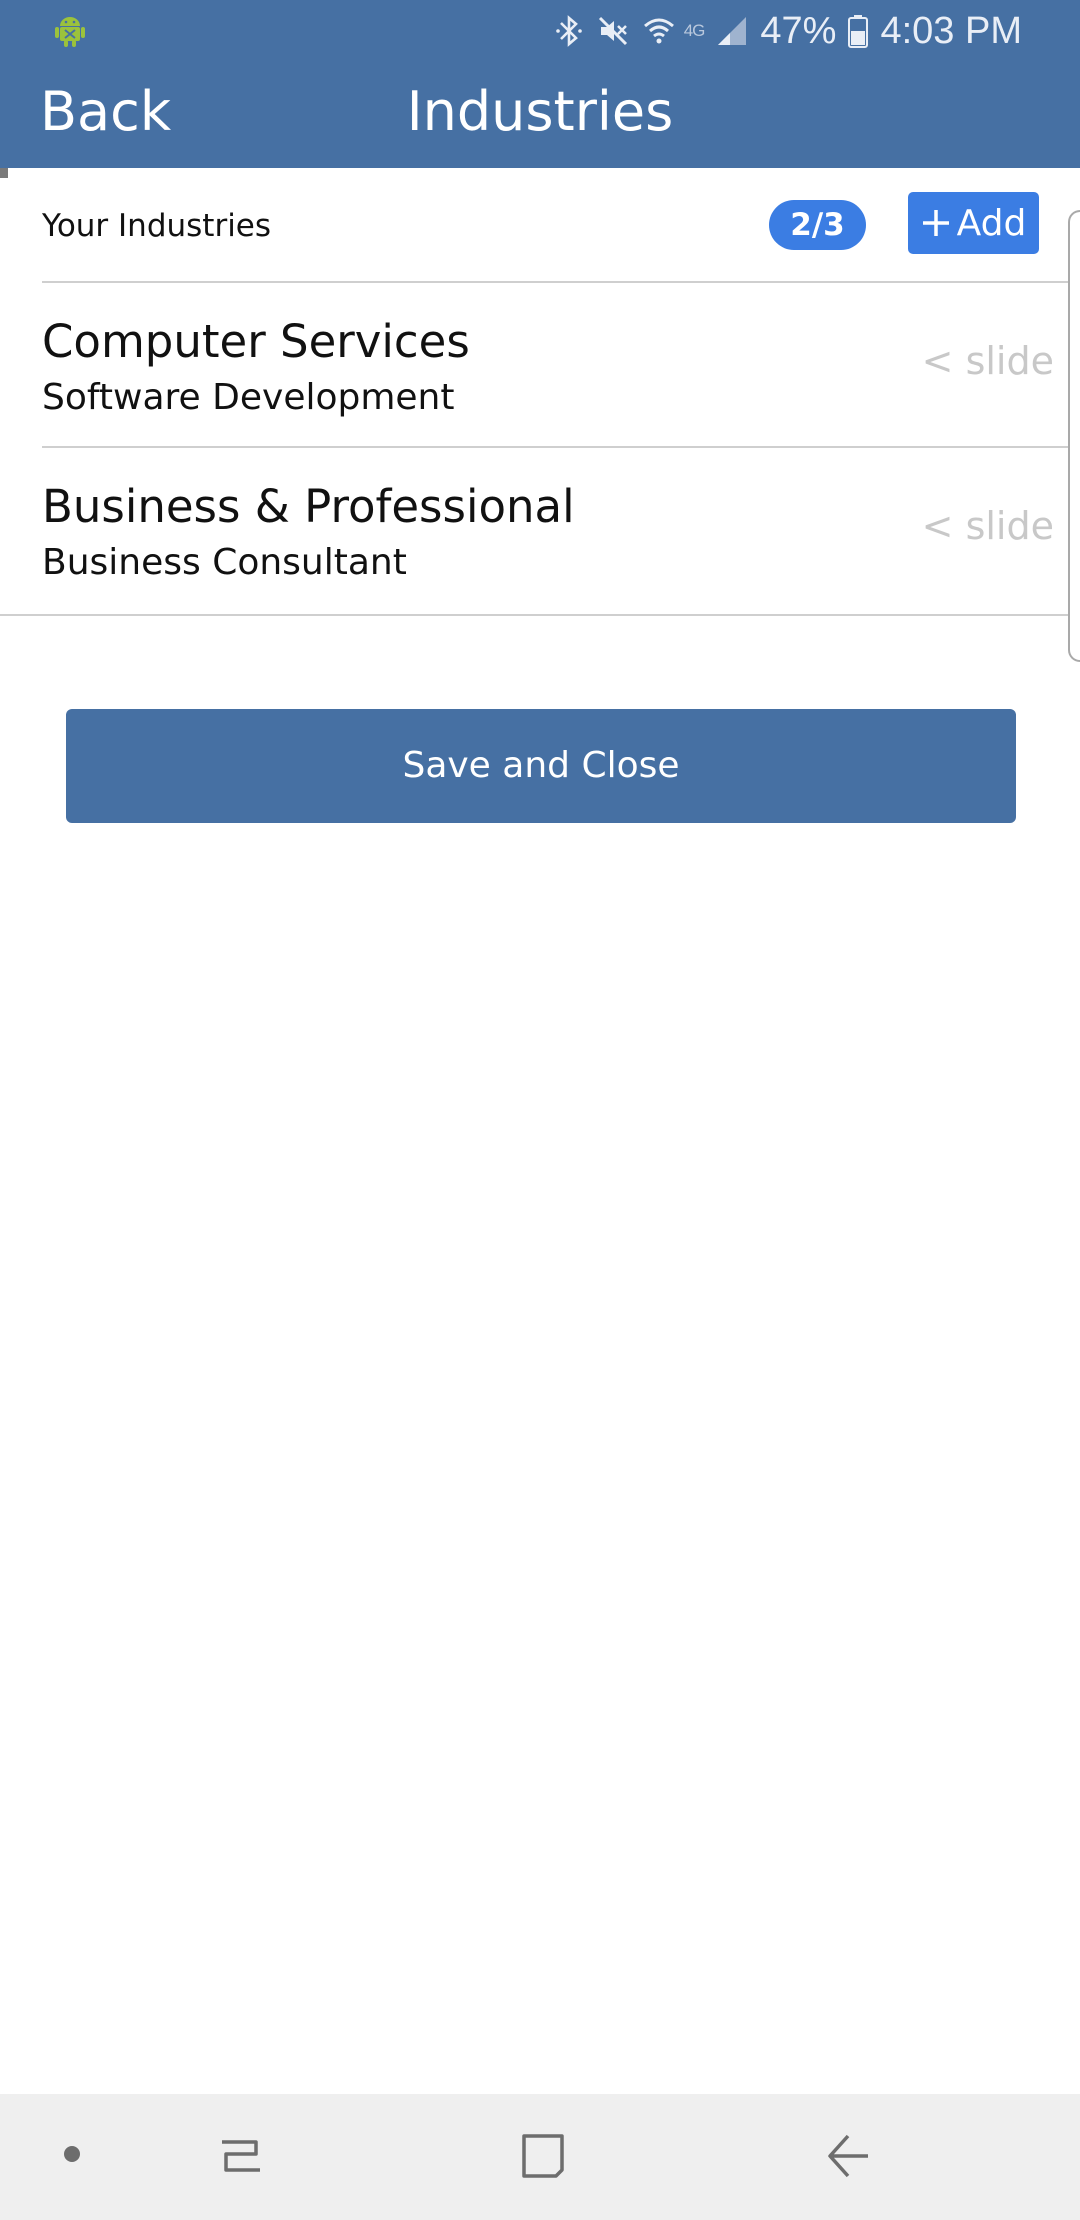 The image size is (1080, 2220). I want to click on wifi-icon, so click(658, 31).